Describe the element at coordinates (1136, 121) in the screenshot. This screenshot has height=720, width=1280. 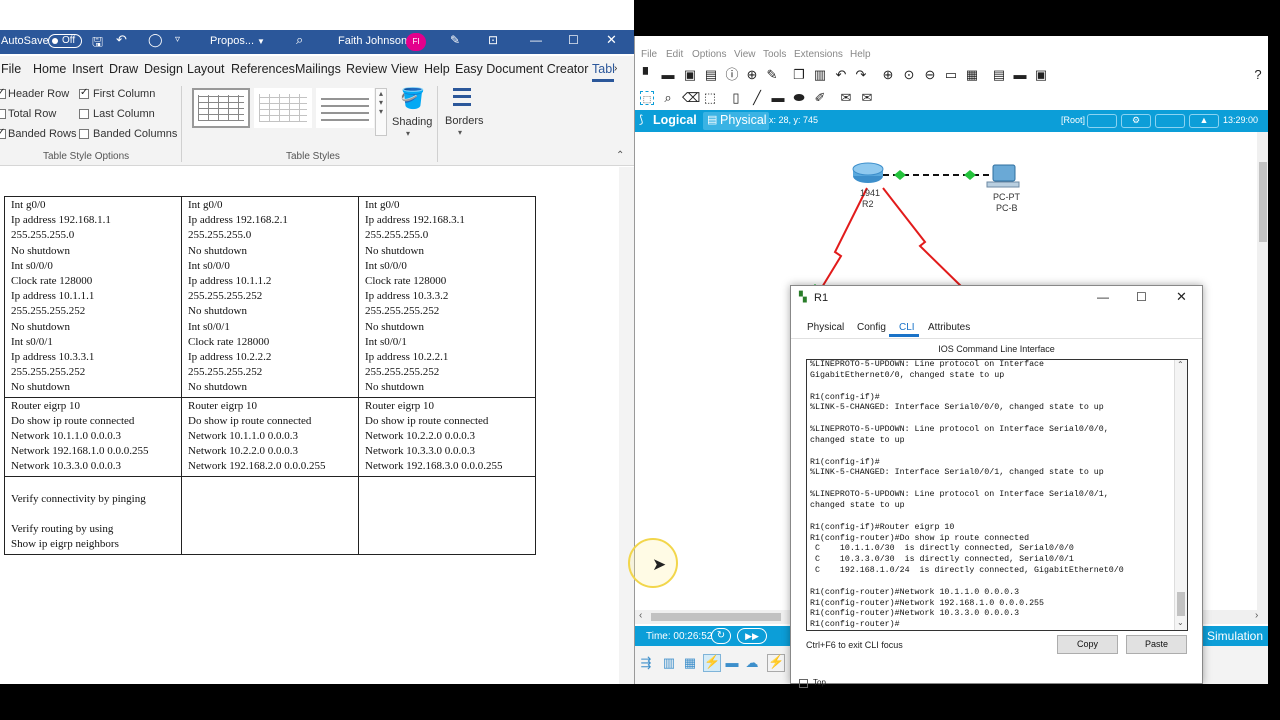
I see `cluster-icon: ⚙` at that location.